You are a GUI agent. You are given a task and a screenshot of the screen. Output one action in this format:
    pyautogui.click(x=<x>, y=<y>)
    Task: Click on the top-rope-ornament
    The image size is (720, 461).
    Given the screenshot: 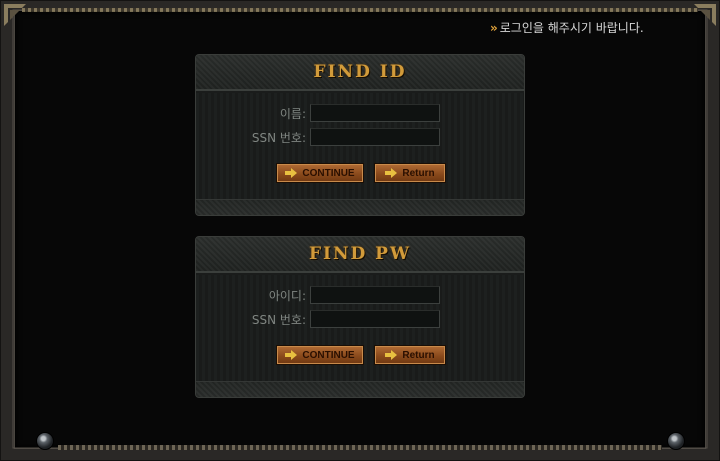 What is the action you would take?
    pyautogui.click(x=360, y=10)
    